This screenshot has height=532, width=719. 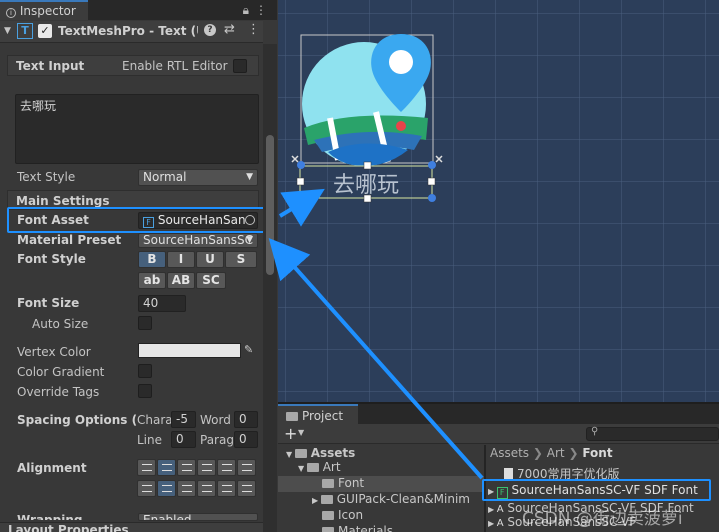 I want to click on breadcrumb-assets: Assets, so click(x=509, y=453).